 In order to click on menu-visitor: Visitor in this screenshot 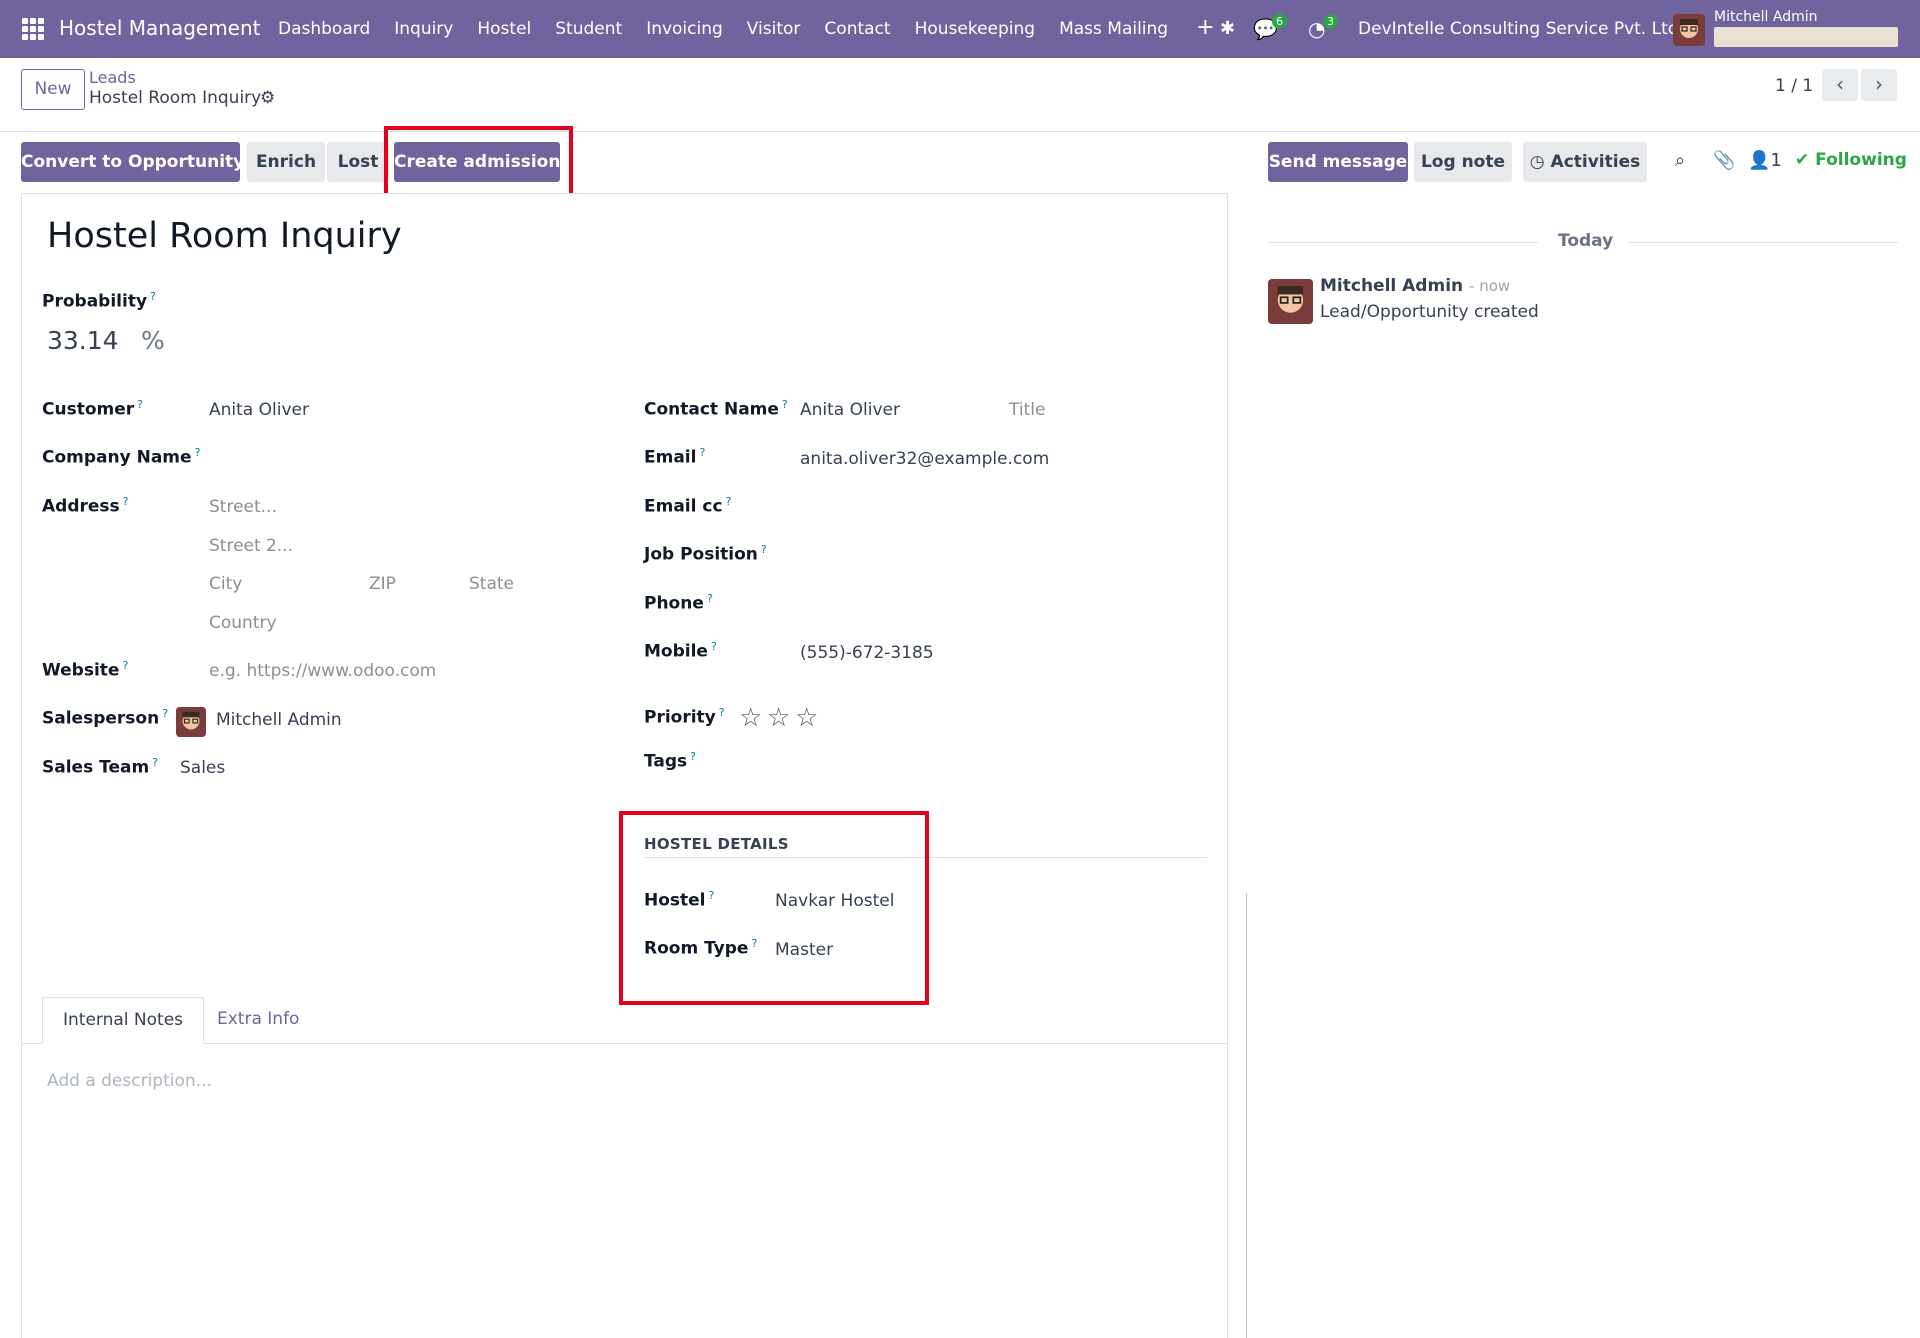, I will do `click(774, 29)`.